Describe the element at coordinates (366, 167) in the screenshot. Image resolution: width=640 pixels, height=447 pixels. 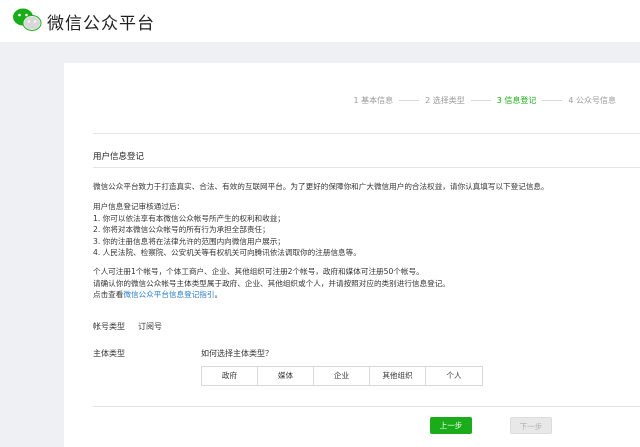
I see `section-divider-title` at that location.